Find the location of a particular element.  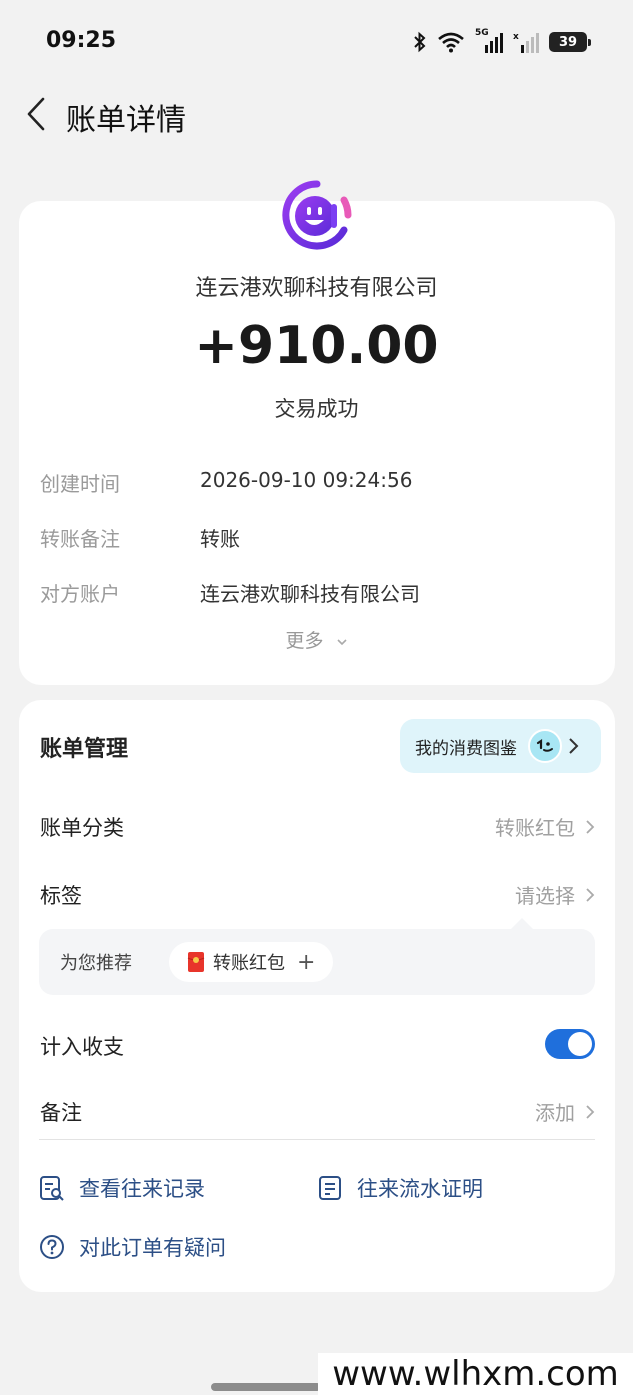

status-icons: 5G x 39 is located at coordinates (502, 41).